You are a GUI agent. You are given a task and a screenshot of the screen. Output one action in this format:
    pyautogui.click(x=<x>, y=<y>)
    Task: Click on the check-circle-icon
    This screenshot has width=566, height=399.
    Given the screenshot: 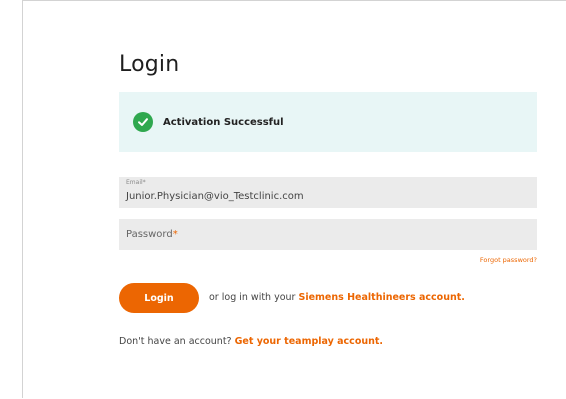 What is the action you would take?
    pyautogui.click(x=143, y=122)
    